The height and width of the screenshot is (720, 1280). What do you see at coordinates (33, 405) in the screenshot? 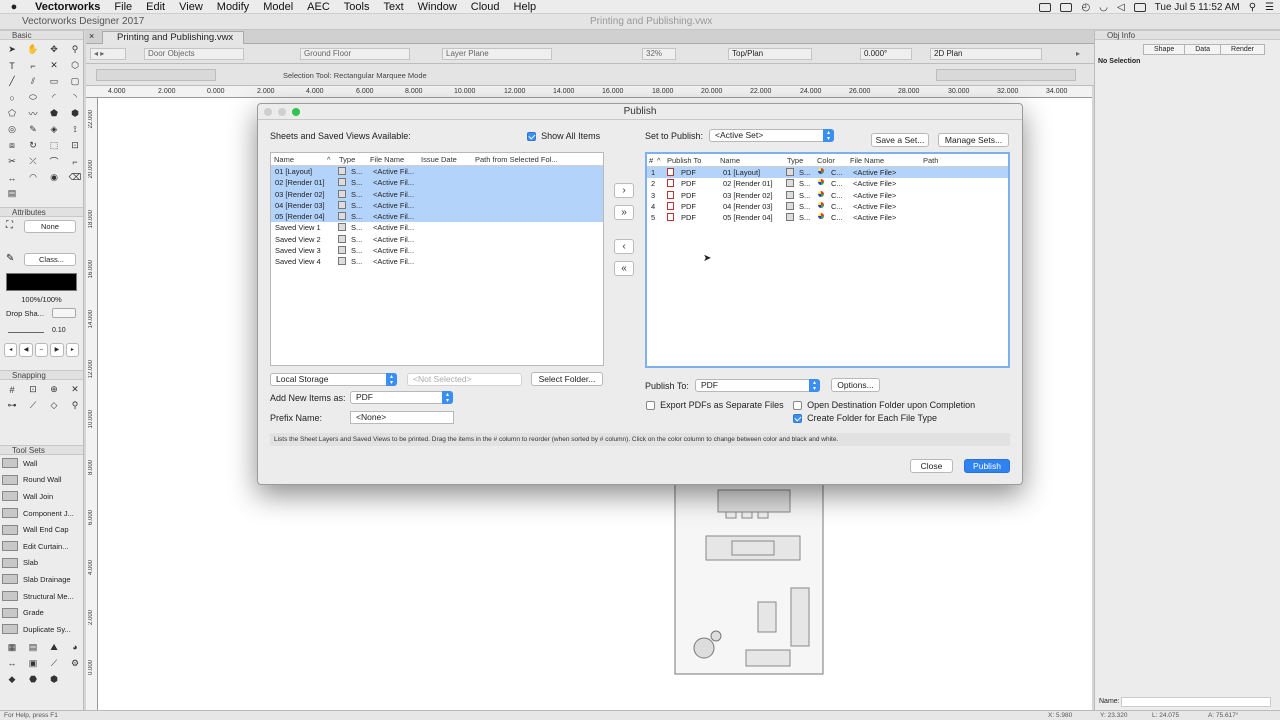
I see `snap-tangent-icon: ⟋` at bounding box center [33, 405].